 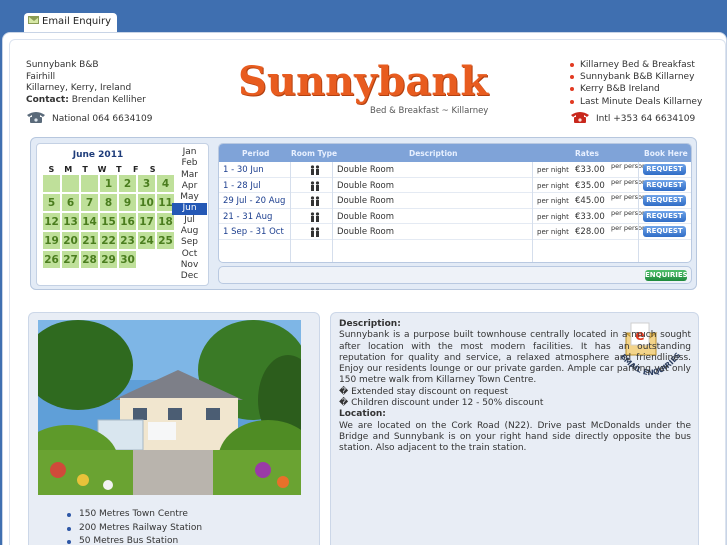 What do you see at coordinates (108, 221) in the screenshot?
I see `calendar-day: 15` at bounding box center [108, 221].